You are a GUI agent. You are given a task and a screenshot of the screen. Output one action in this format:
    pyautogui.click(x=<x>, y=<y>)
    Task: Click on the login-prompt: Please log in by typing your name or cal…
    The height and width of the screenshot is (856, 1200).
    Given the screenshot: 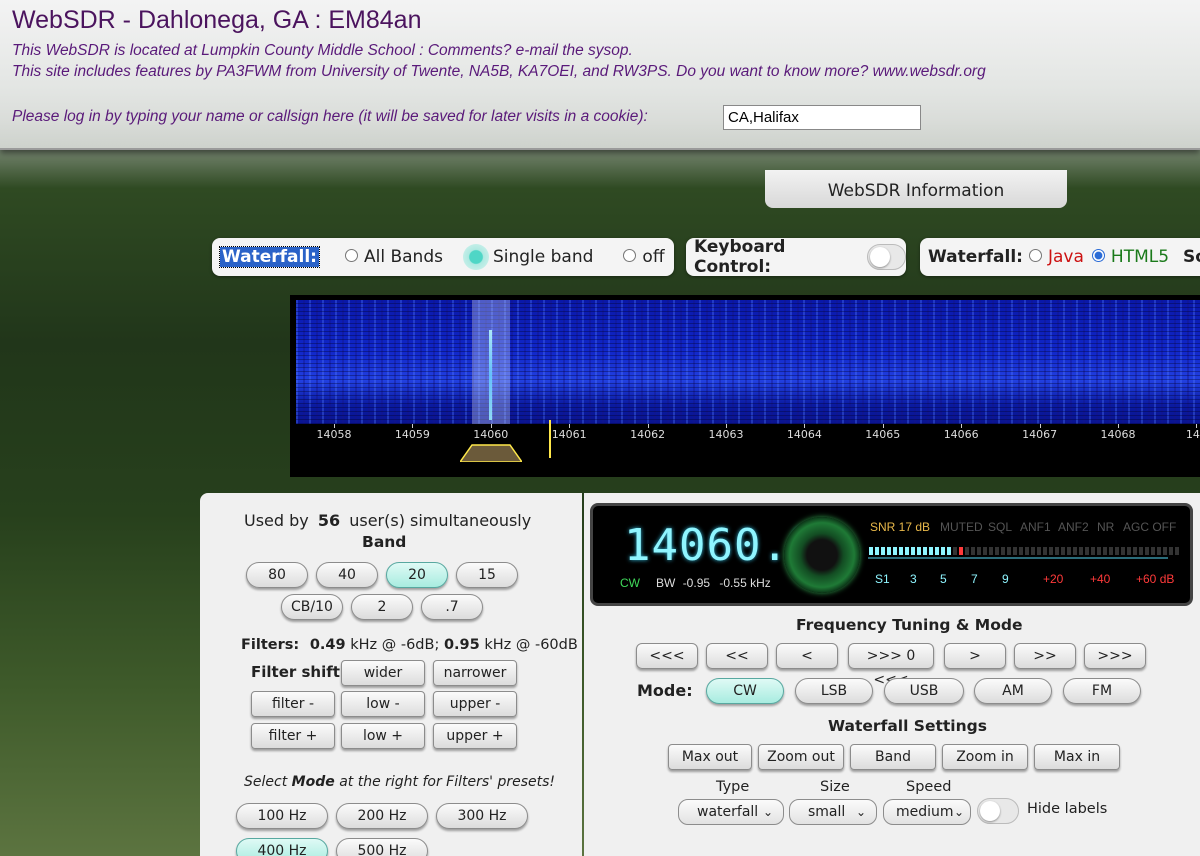 What is the action you would take?
    pyautogui.click(x=330, y=116)
    